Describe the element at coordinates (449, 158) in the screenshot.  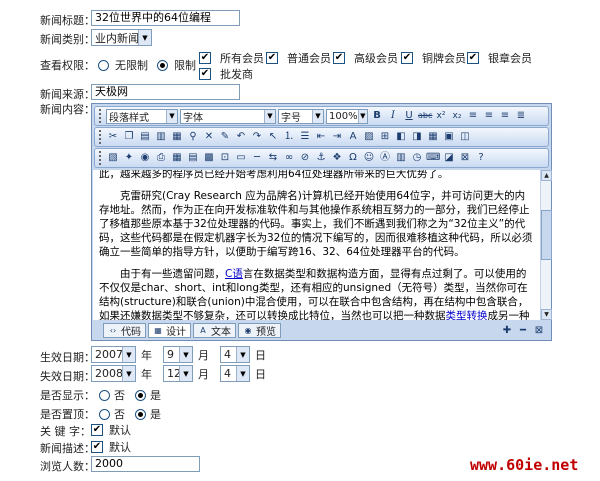
I see `preview-icon: ◪` at that location.